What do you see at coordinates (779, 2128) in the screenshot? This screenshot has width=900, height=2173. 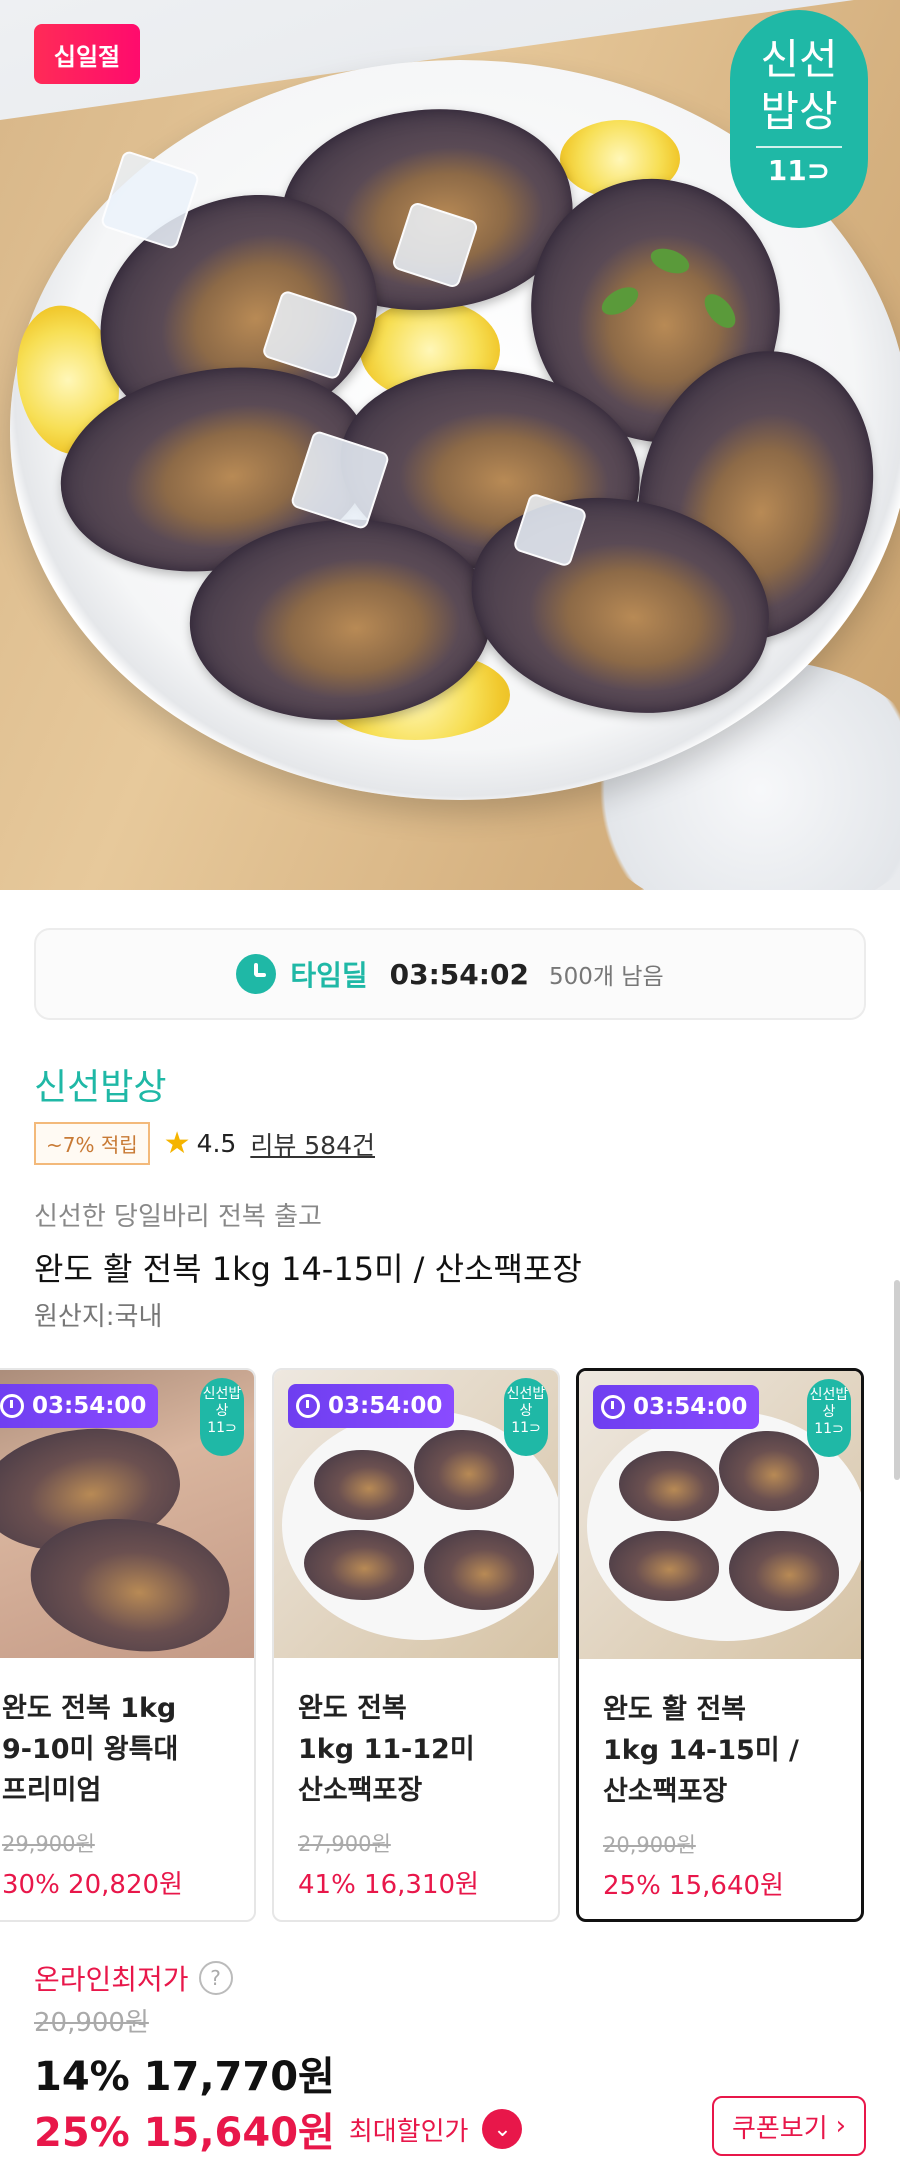 I see `coupon-button-label: 쿠폰보기` at bounding box center [779, 2128].